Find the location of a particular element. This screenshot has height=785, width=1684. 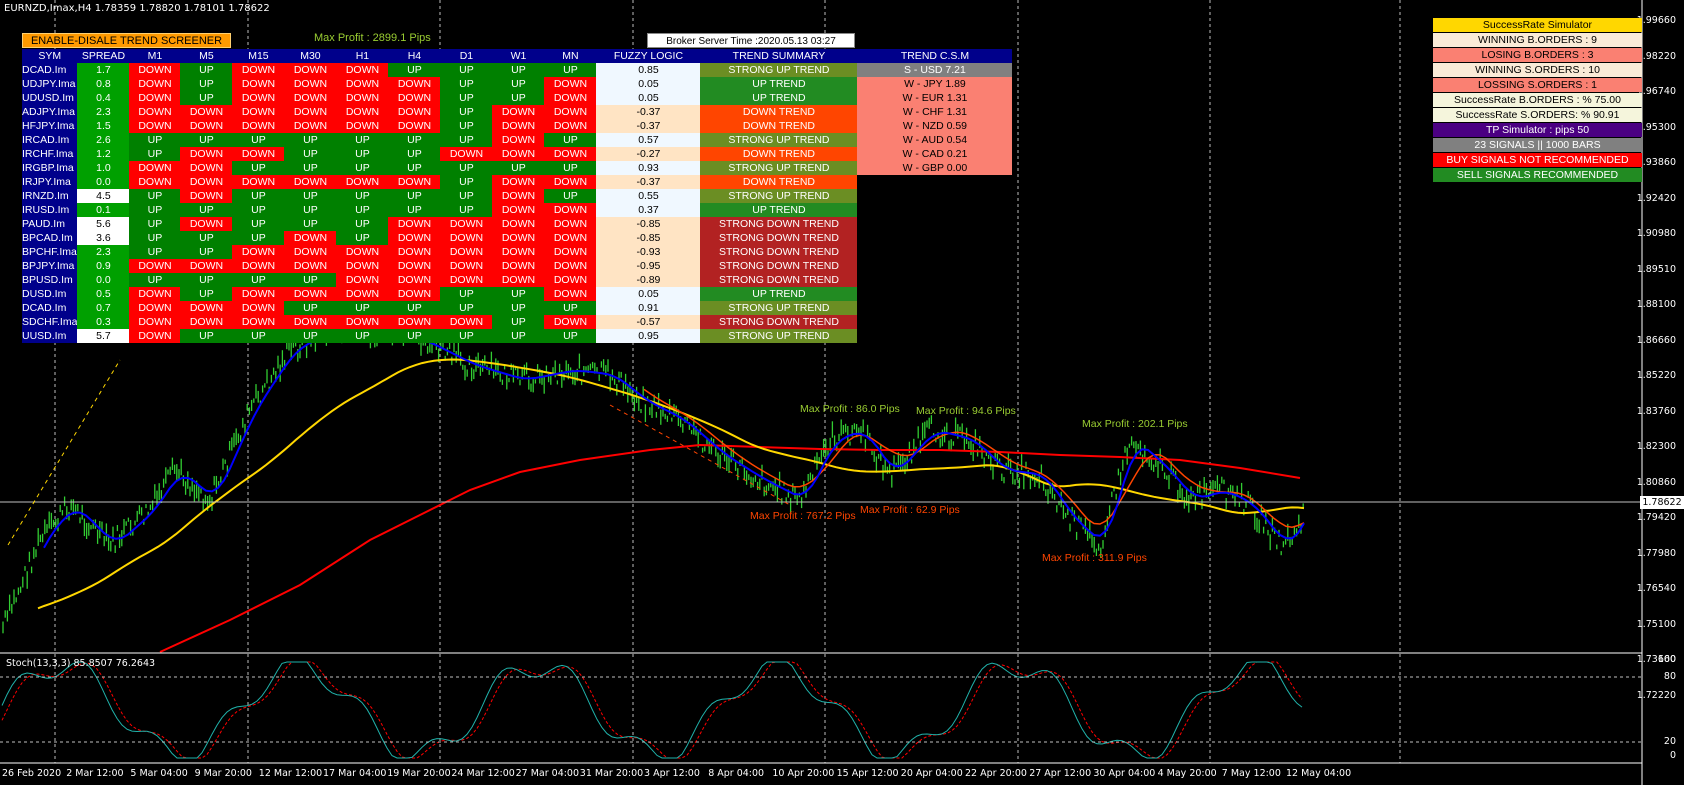

spread-cell: 2.3 is located at coordinates (103, 112).